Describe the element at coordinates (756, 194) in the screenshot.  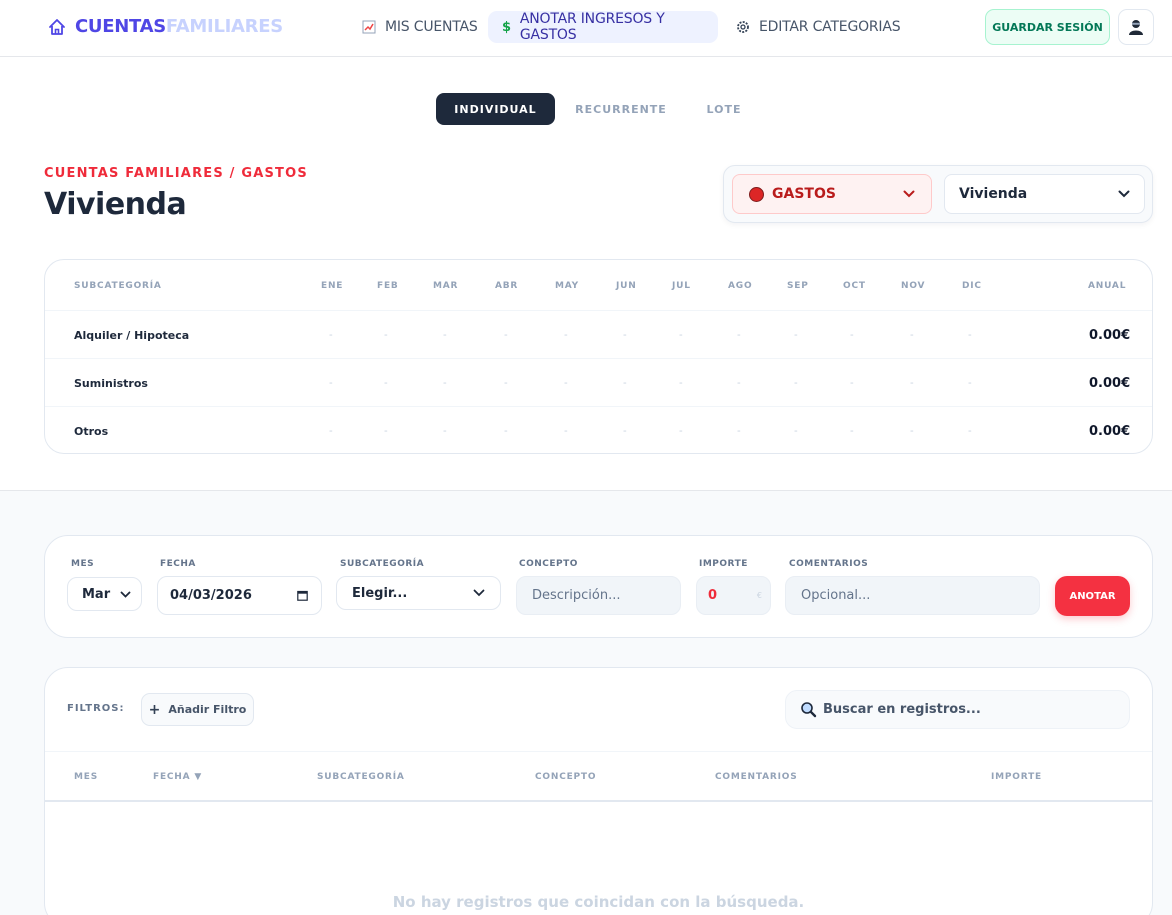
I see `expense-dot-icon` at that location.